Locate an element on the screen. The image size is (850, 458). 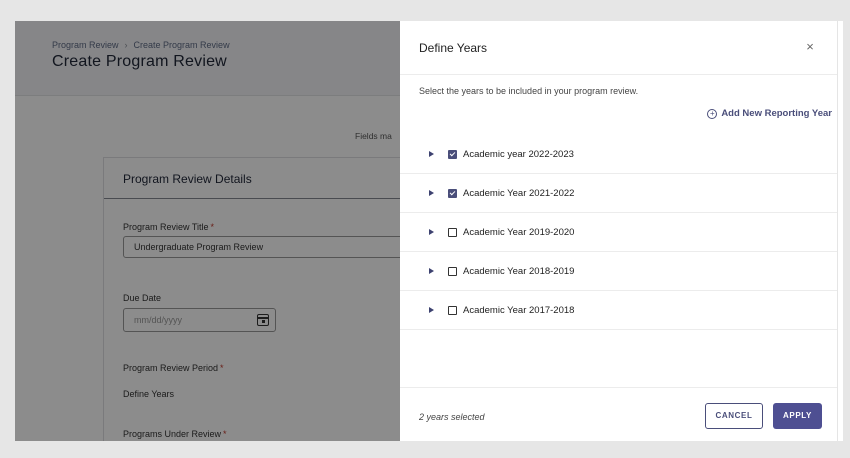
drawer-header: Define Years × is located at coordinates (618, 48).